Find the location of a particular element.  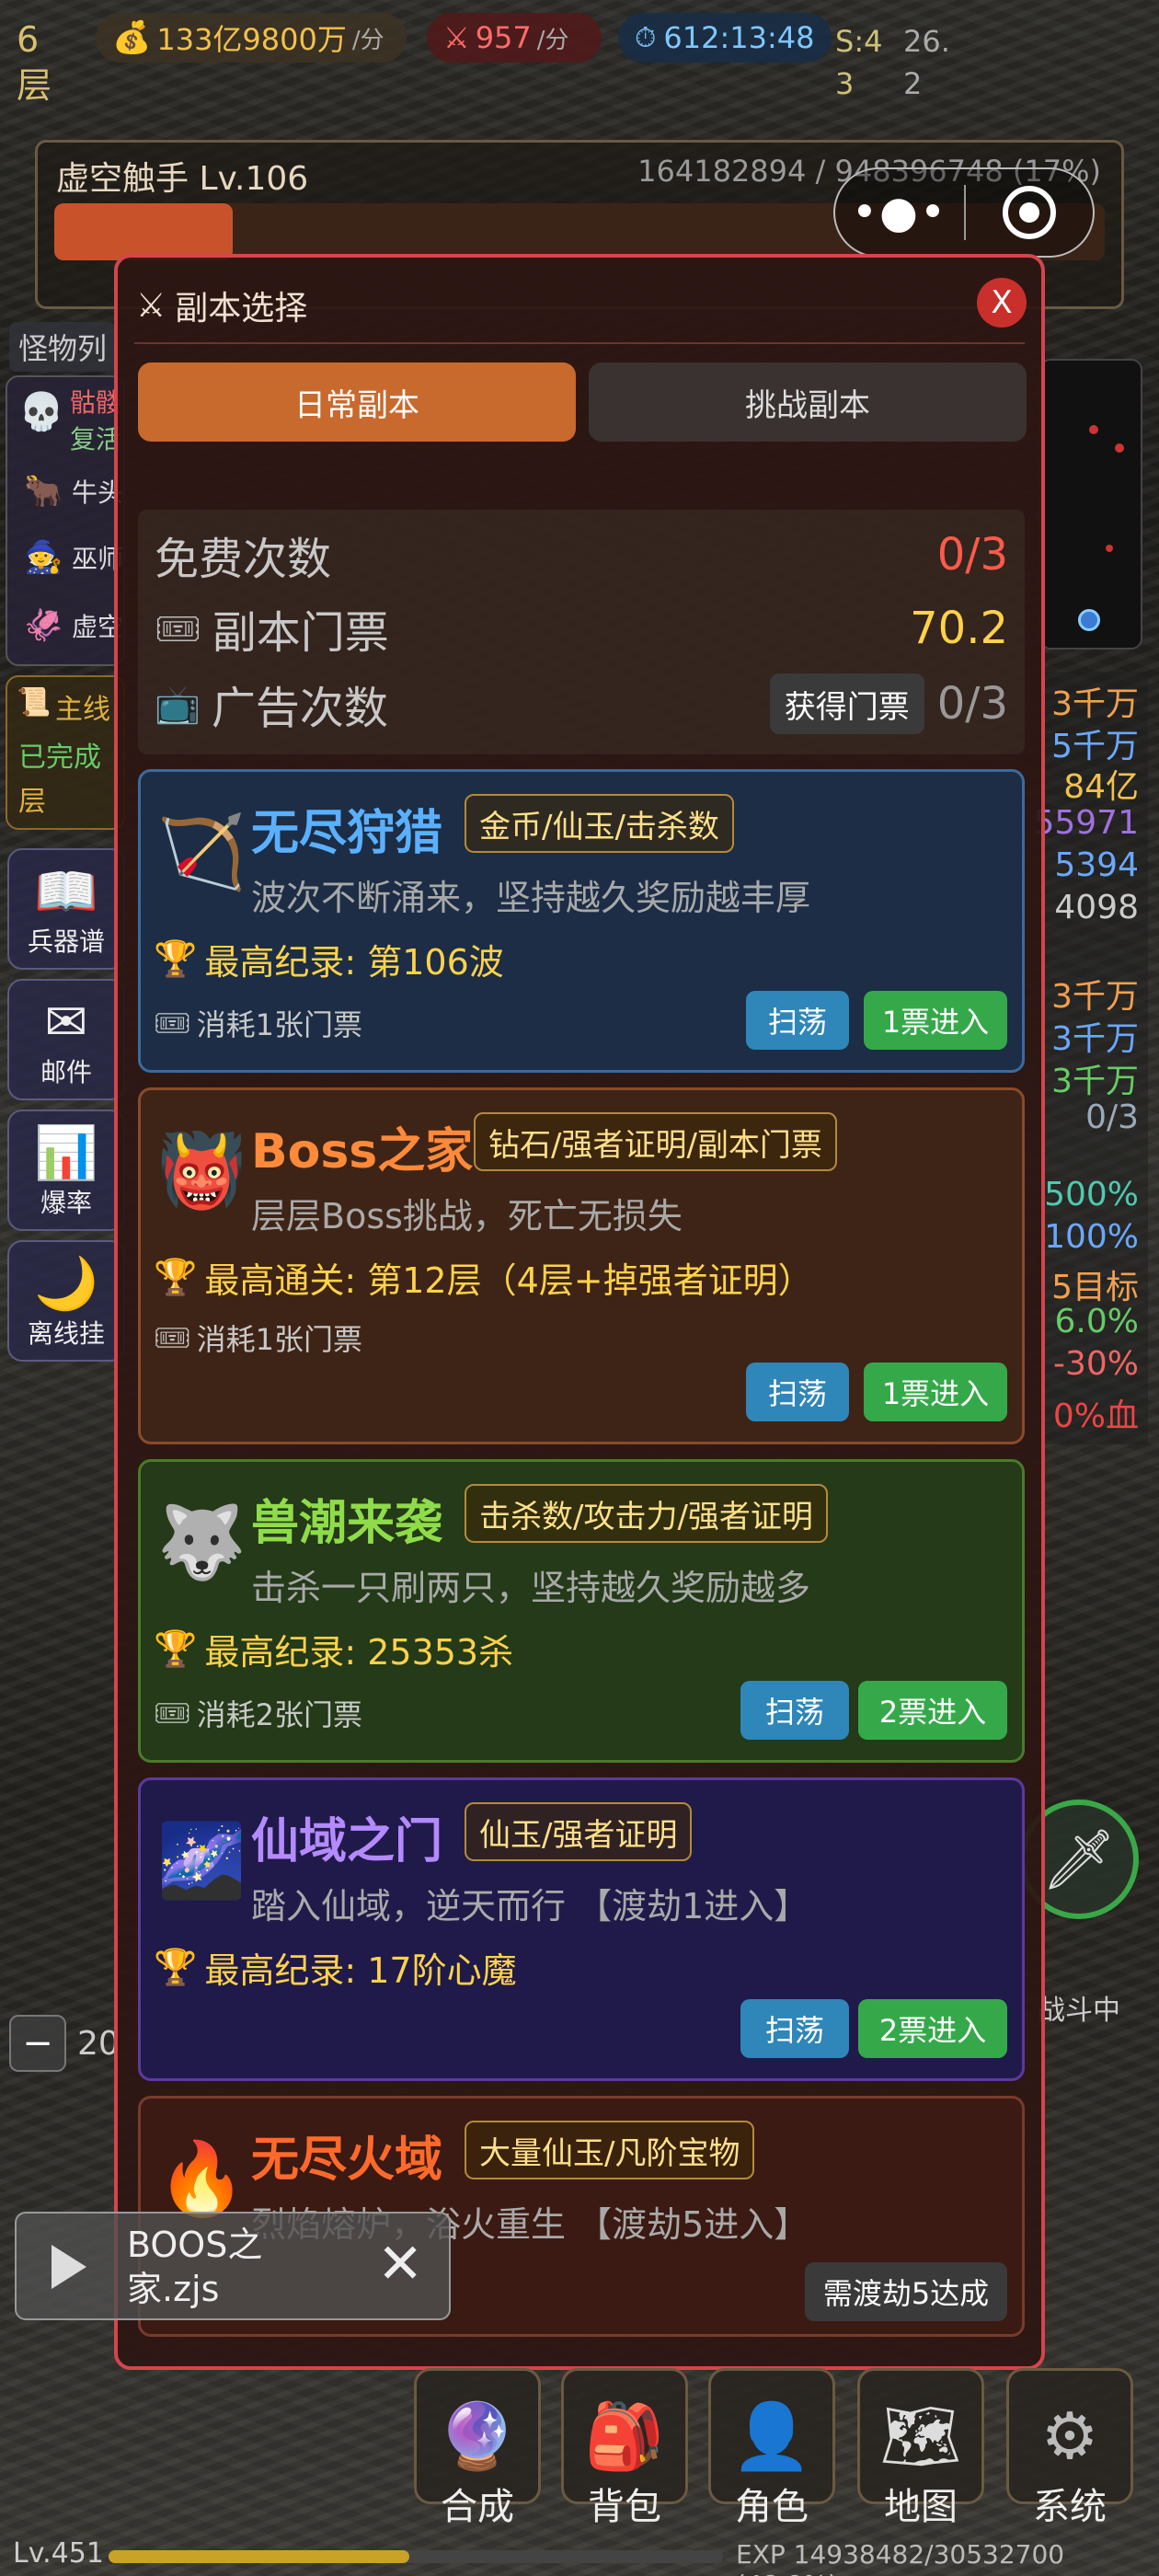

bar-chart-icon: 📊 is located at coordinates (66, 1153).